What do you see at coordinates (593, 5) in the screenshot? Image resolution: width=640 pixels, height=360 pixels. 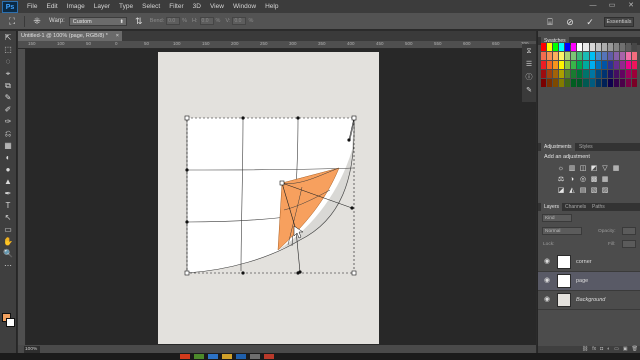 I see `minimize-icon: —` at bounding box center [593, 5].